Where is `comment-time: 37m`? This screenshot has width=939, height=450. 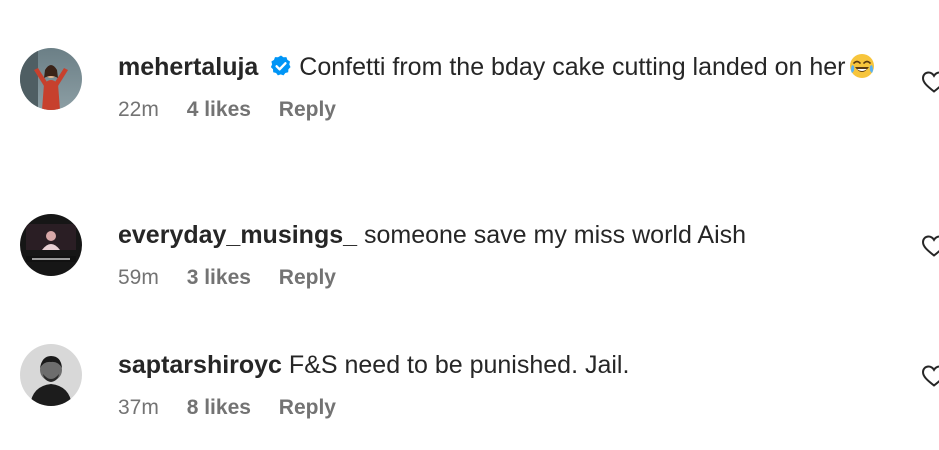
comment-time: 37m is located at coordinates (138, 407).